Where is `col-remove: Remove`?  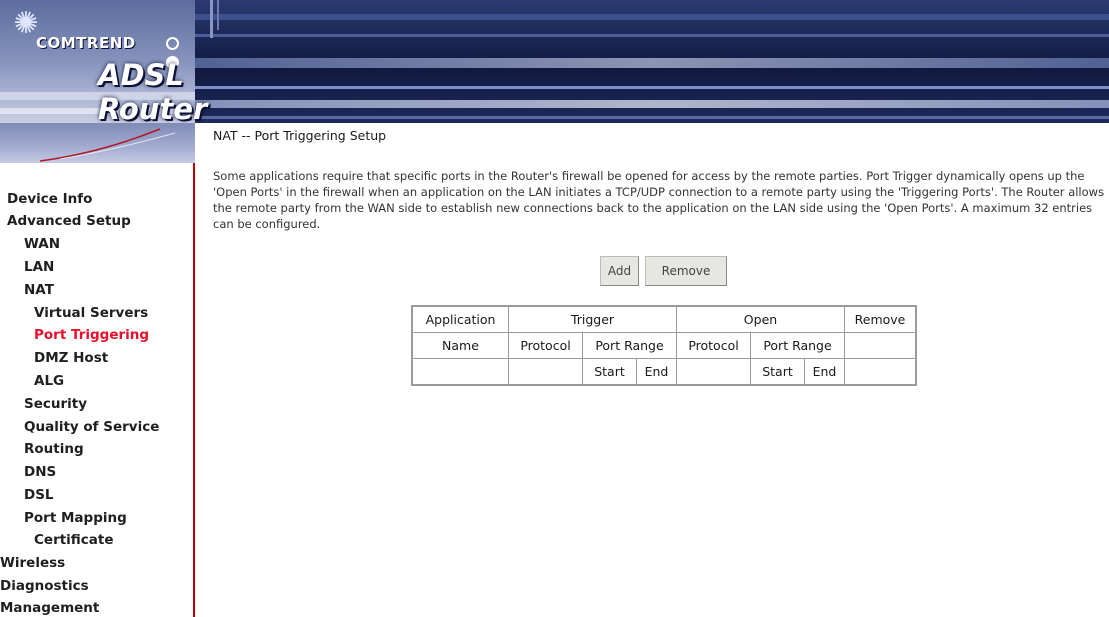 col-remove: Remove is located at coordinates (880, 319).